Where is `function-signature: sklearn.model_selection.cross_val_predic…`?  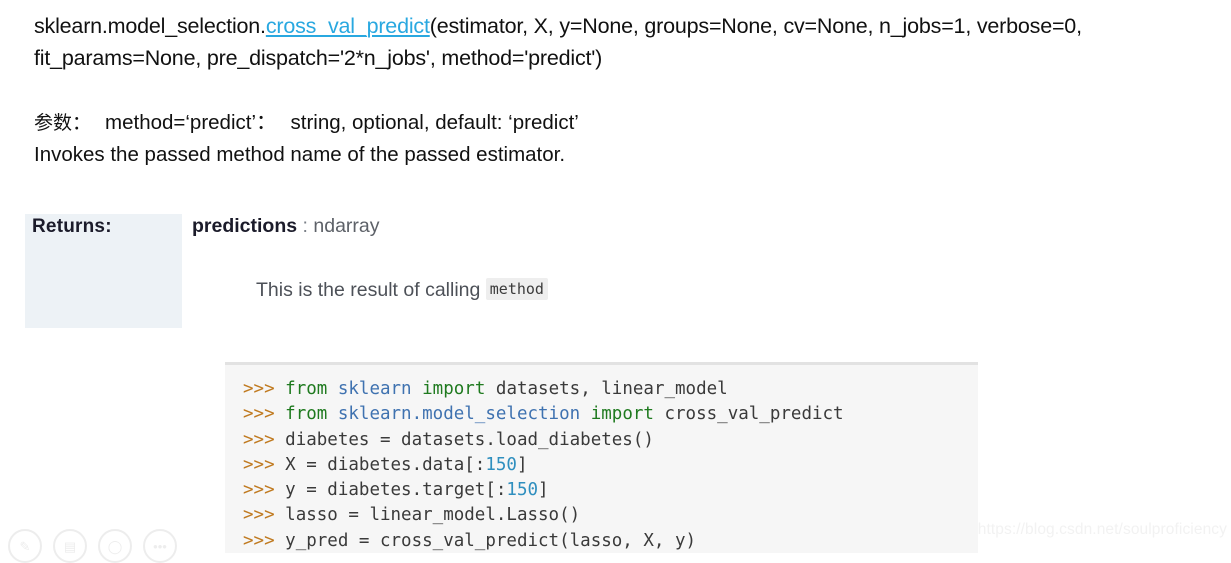 function-signature: sklearn.model_selection.cross_val_predic… is located at coordinates (629, 42).